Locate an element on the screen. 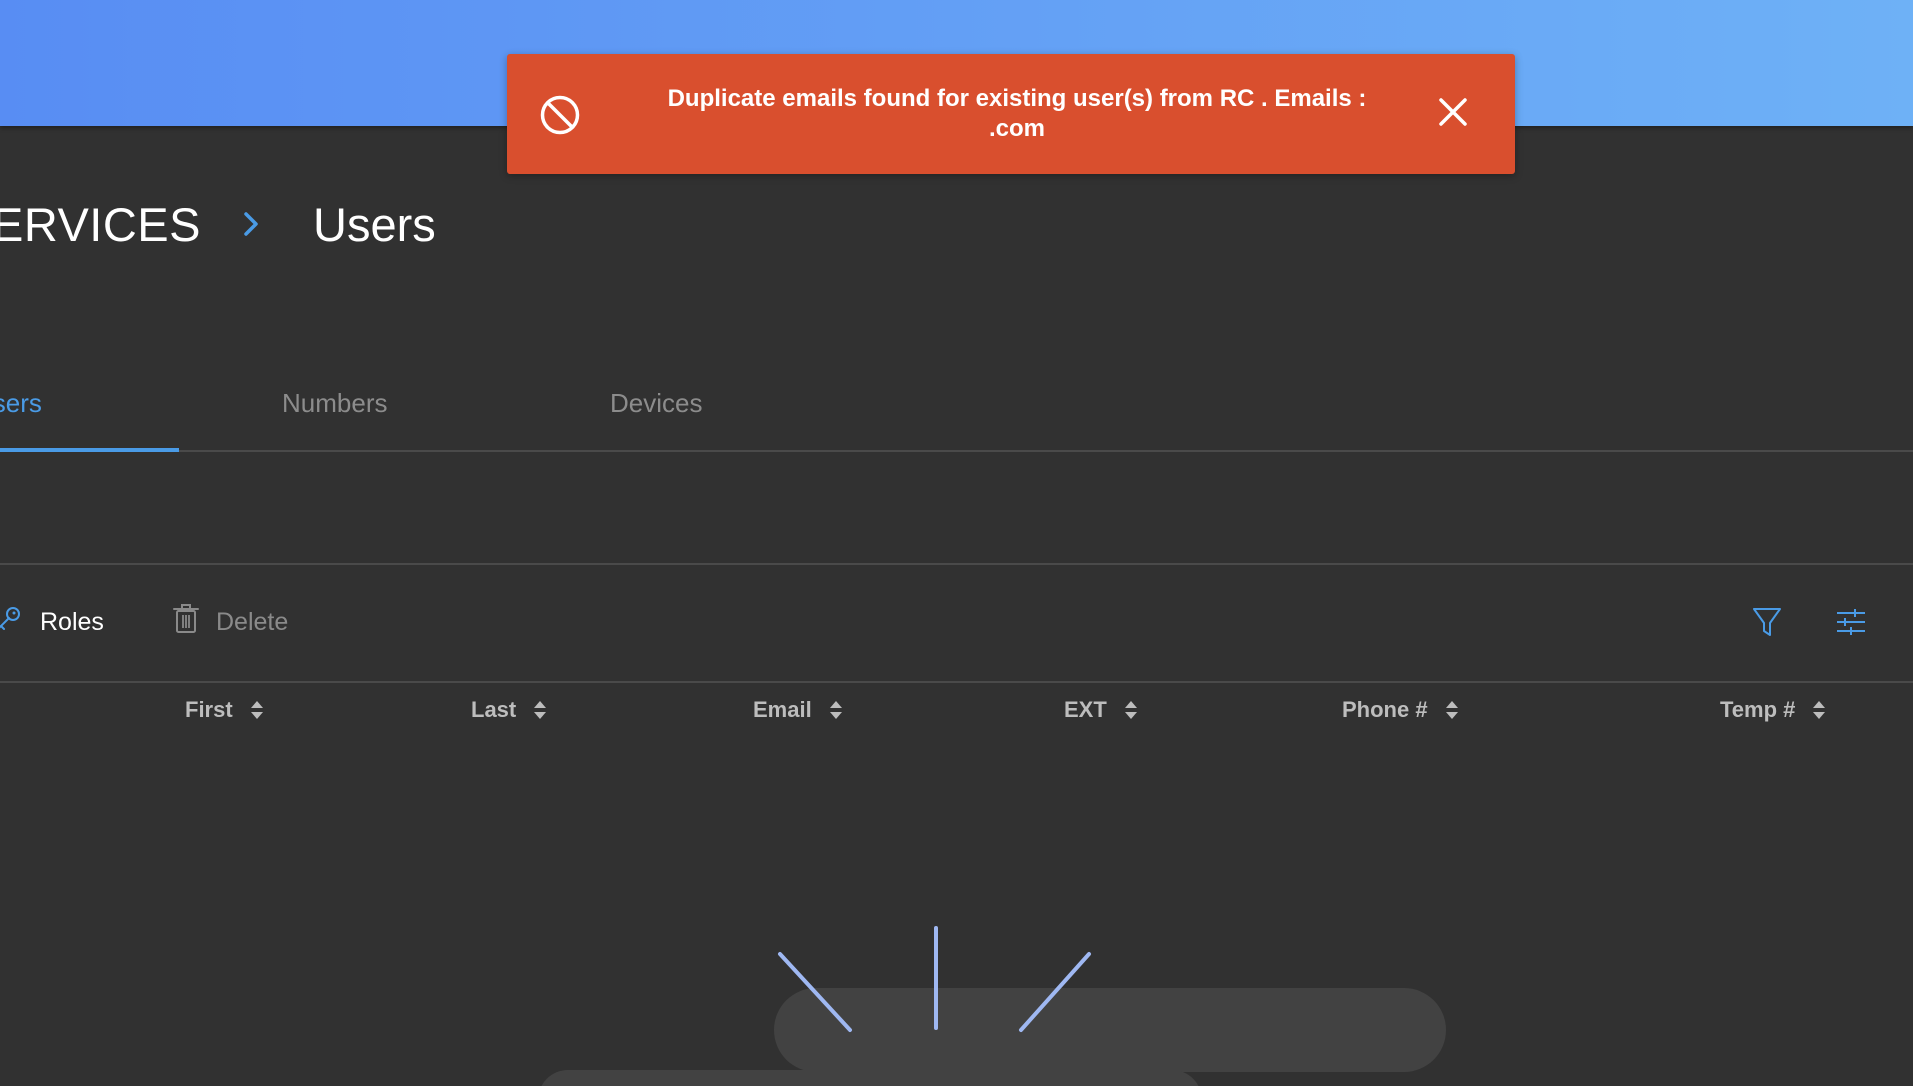 This screenshot has height=1086, width=1913. column-header-temp: Temp # is located at coordinates (1773, 710).